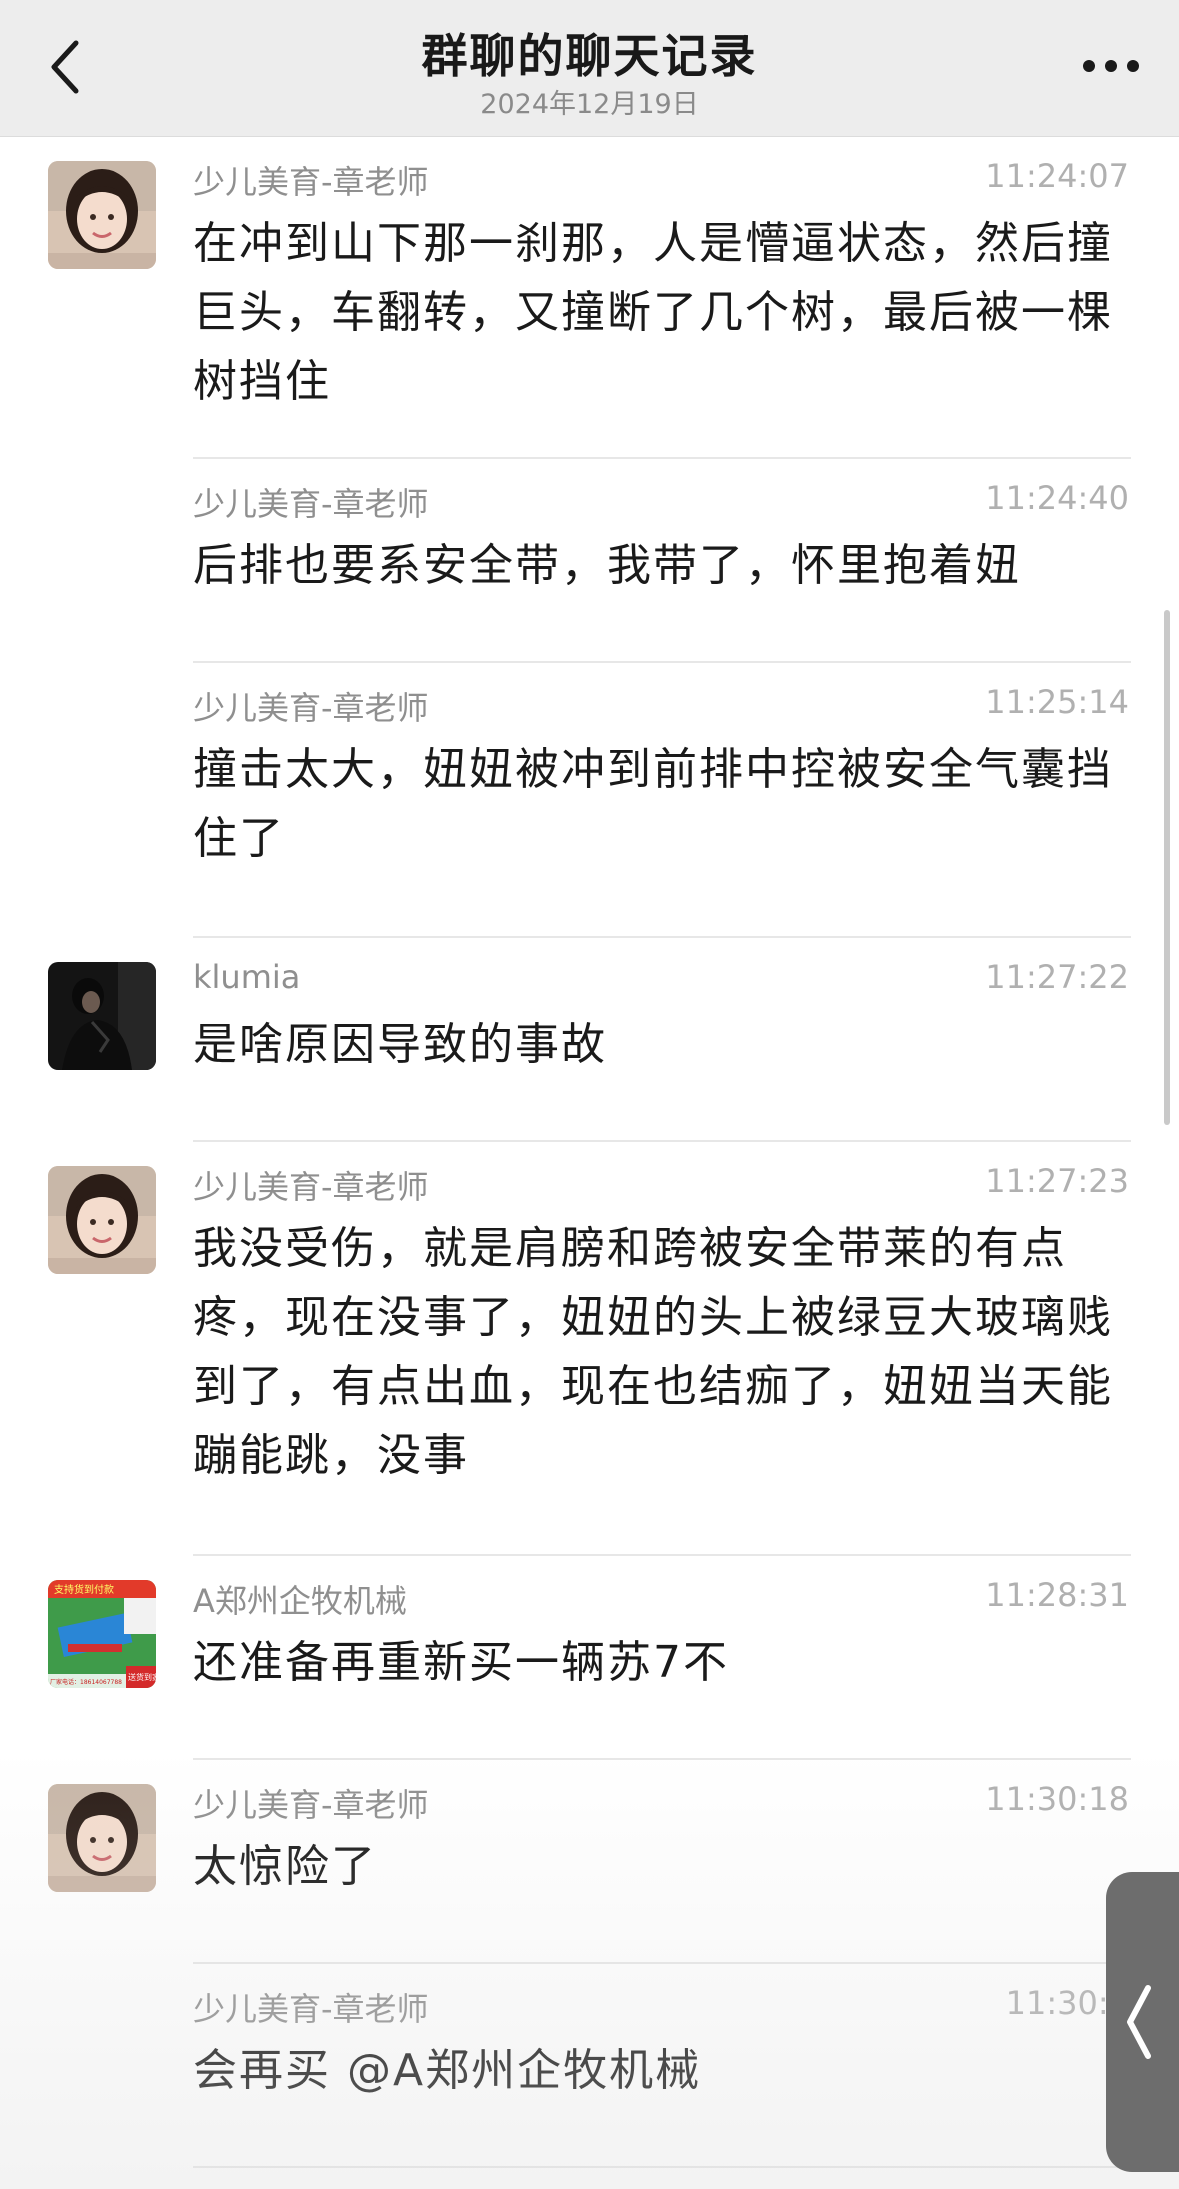 The height and width of the screenshot is (2189, 1179). I want to click on message-item: klumia 11:27:22 是啥原因导致的事故, so click(589, 1040).